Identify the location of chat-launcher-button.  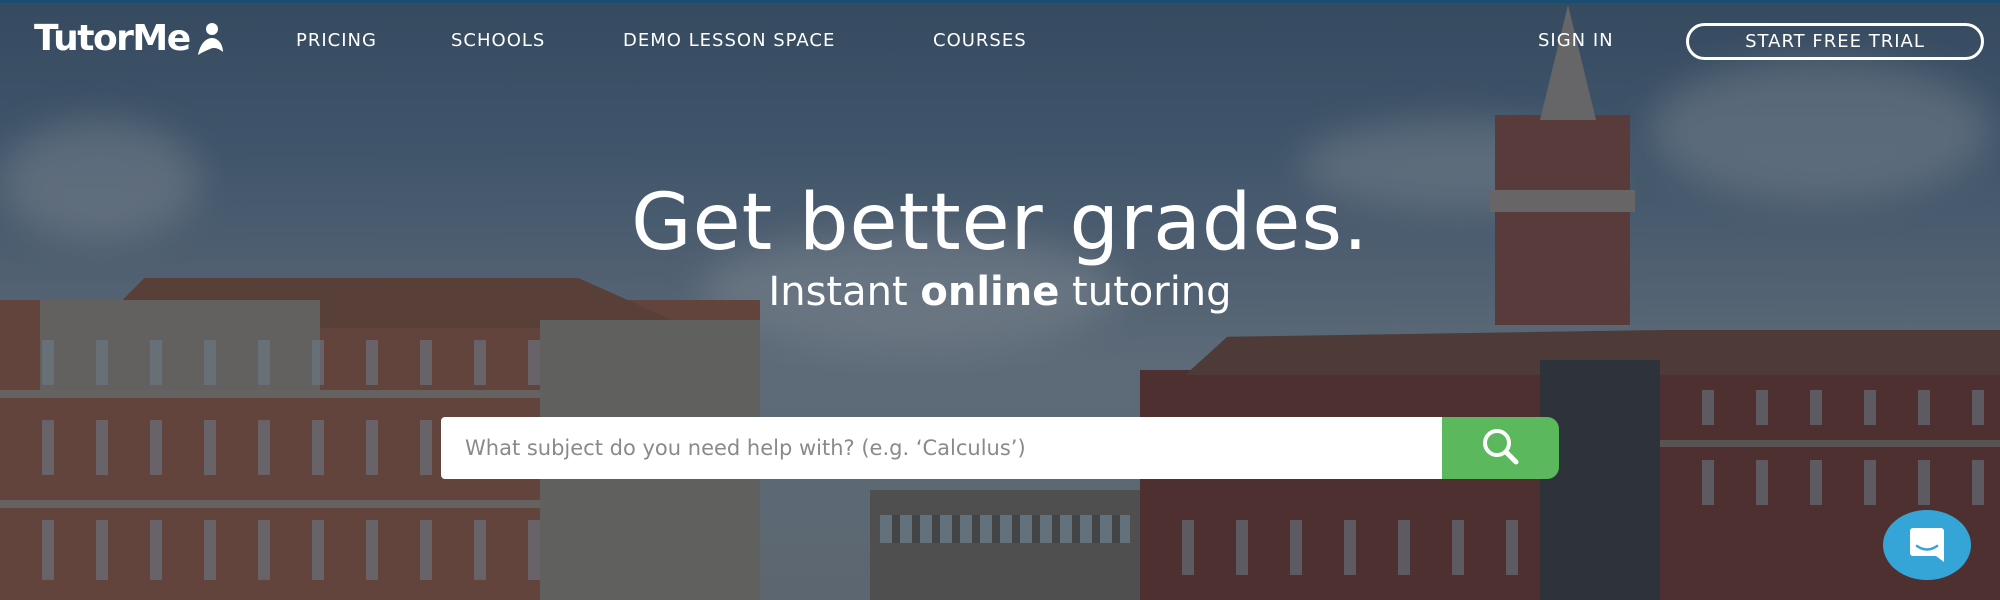
(1927, 545).